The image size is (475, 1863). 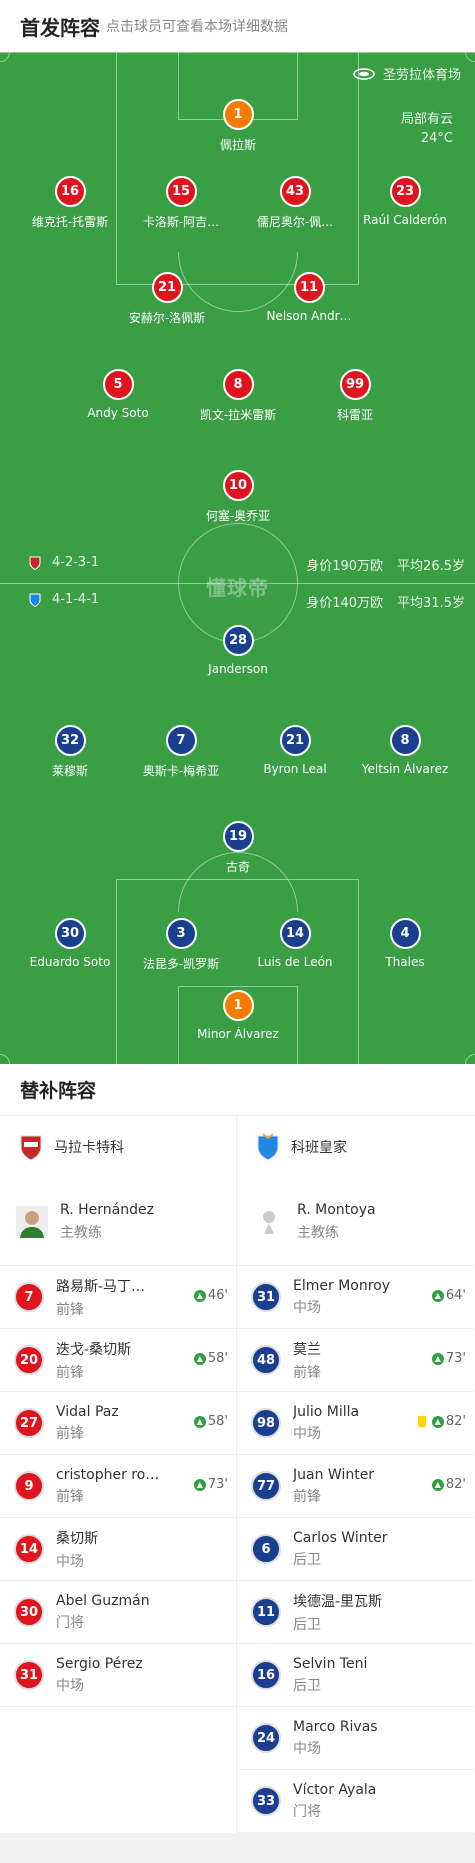 I want to click on away-player: 8 Yeltsin Álvarez, so click(x=405, y=750).